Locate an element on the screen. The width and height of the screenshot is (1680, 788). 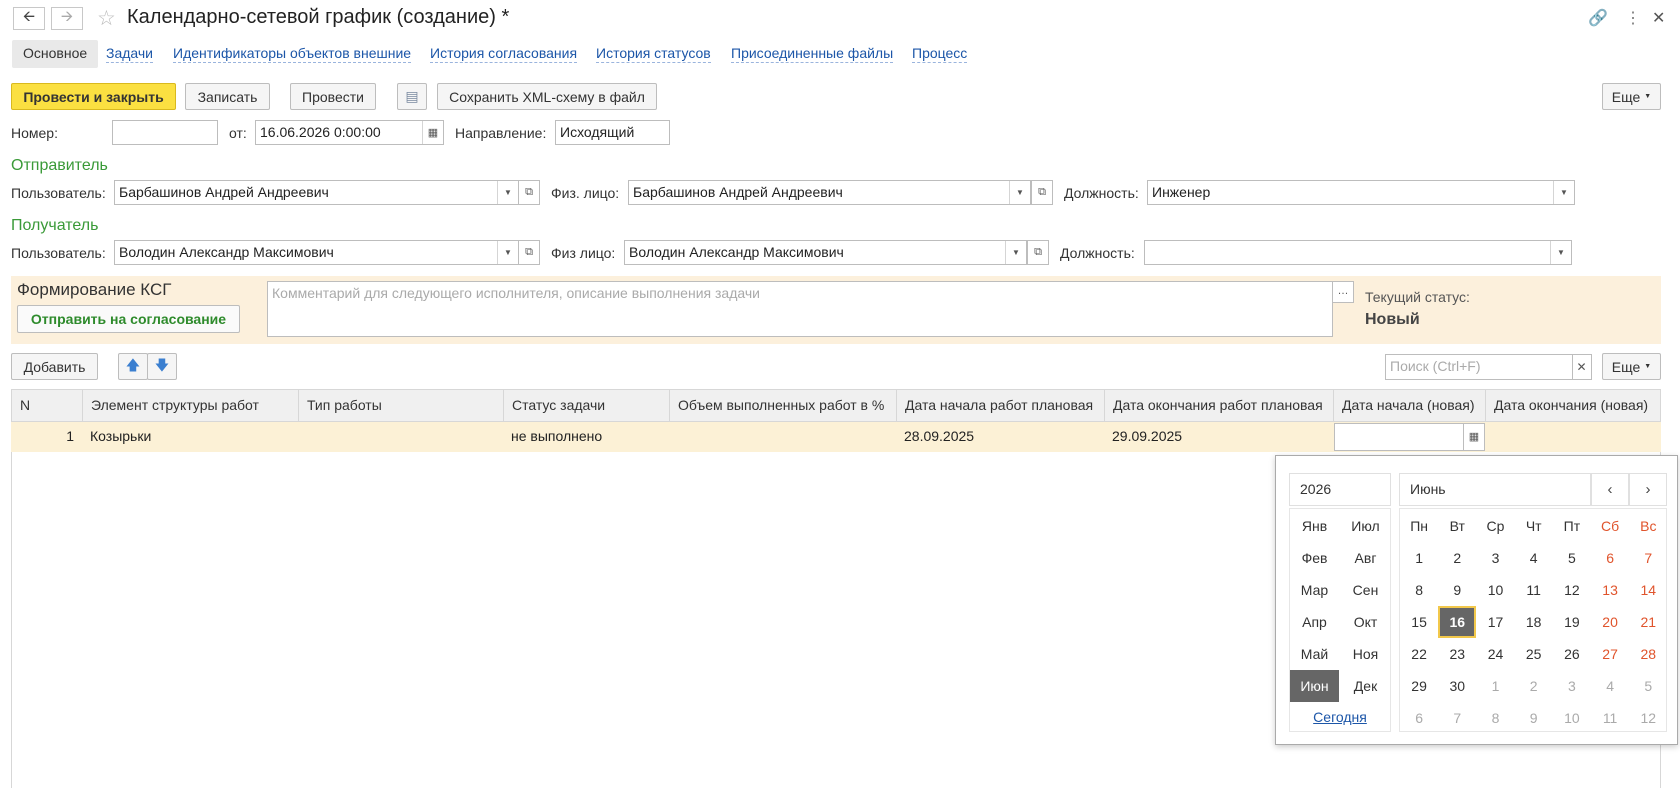
day-cell: 7 is located at coordinates (1457, 718).